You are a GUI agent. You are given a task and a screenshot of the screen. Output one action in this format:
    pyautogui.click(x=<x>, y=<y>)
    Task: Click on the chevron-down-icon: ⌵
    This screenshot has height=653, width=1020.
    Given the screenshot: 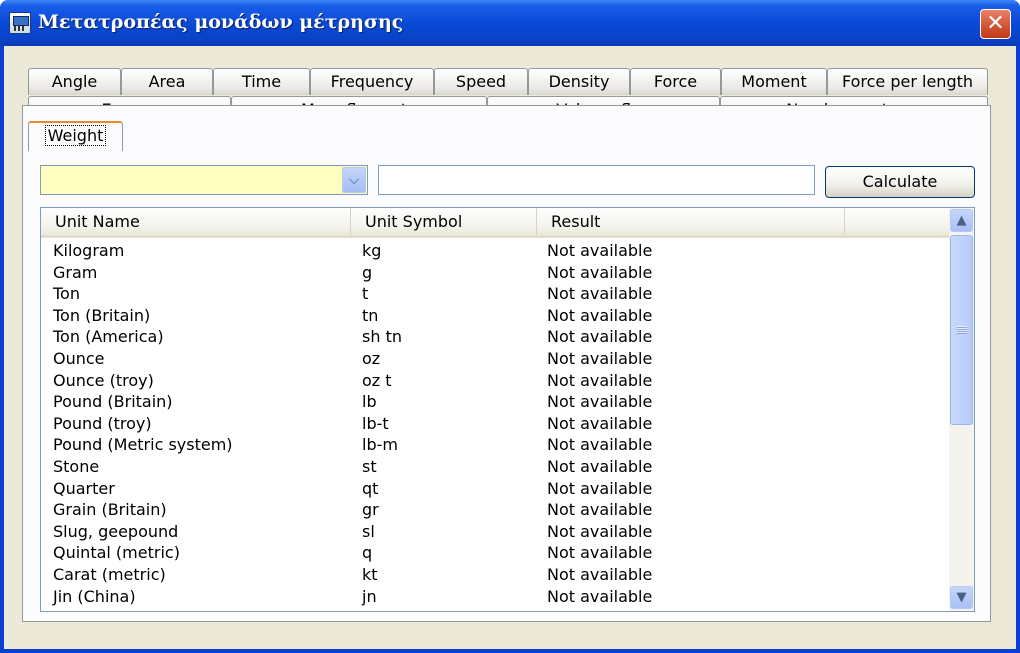 What is the action you would take?
    pyautogui.click(x=354, y=180)
    